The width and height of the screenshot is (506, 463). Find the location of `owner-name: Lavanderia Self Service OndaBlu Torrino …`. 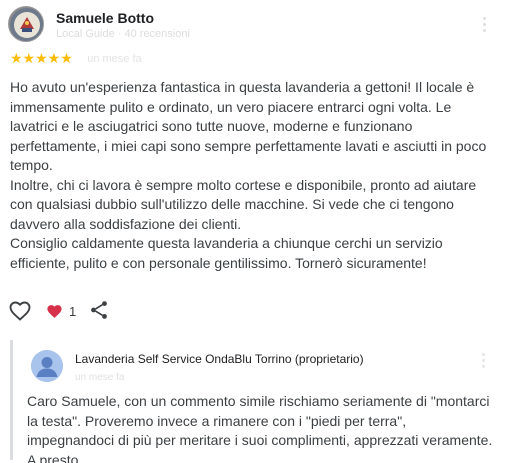

owner-name: Lavanderia Self Service OndaBlu Torrino … is located at coordinates (219, 359).